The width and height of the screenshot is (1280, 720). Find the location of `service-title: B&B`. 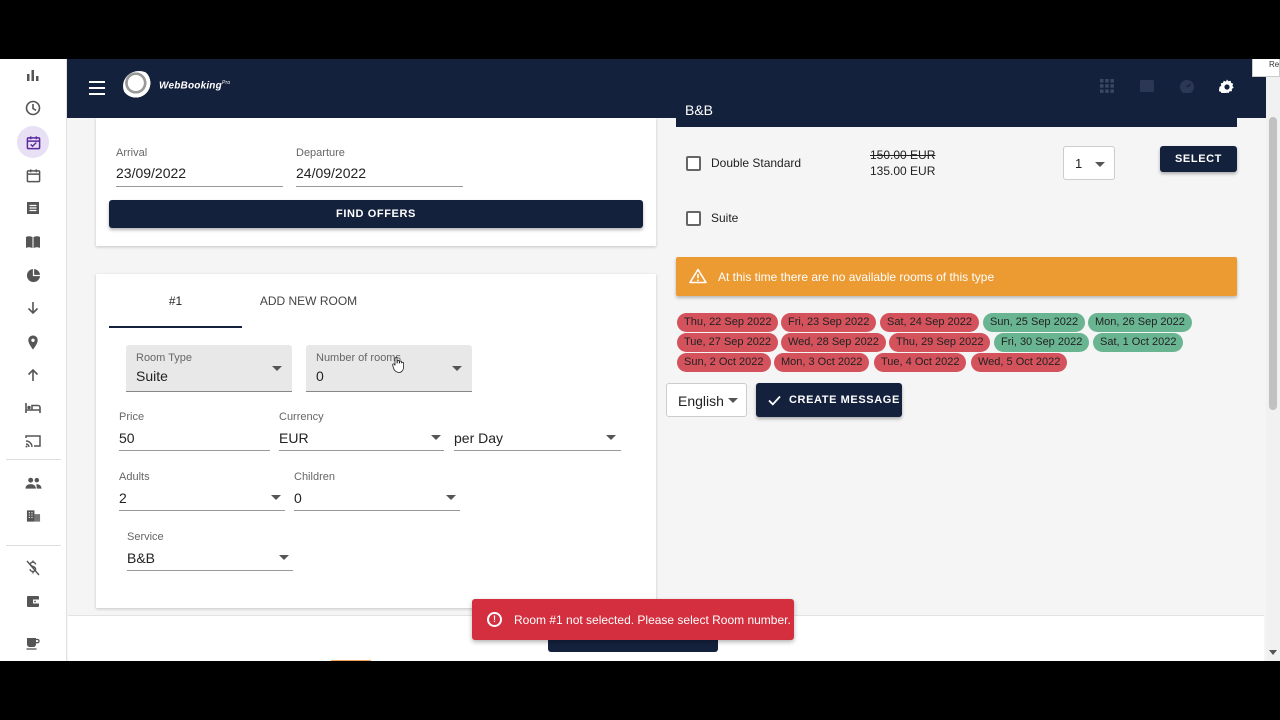

service-title: B&B is located at coordinates (699, 110).